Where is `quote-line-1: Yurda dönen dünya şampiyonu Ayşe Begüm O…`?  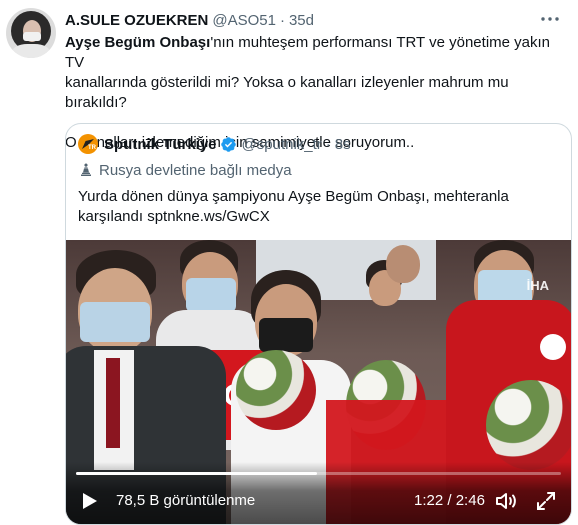
quote-line-1: Yurda dönen dünya şampiyonu Ayşe Begüm O… is located at coordinates (293, 196).